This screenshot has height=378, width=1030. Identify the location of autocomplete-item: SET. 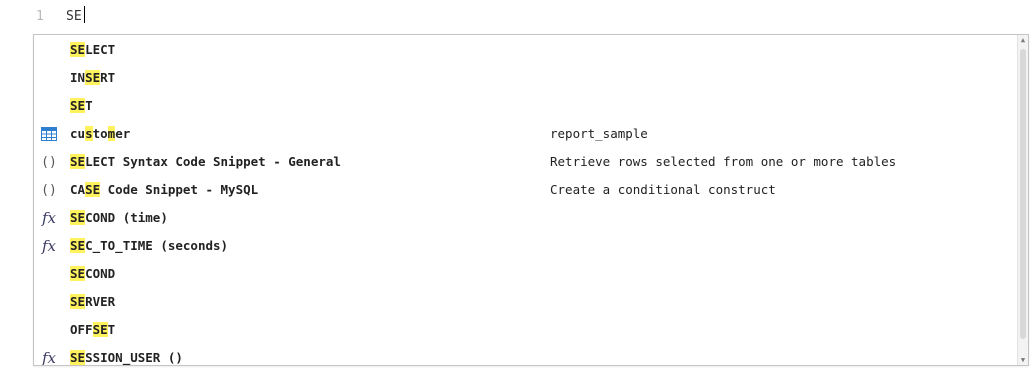
(526, 106).